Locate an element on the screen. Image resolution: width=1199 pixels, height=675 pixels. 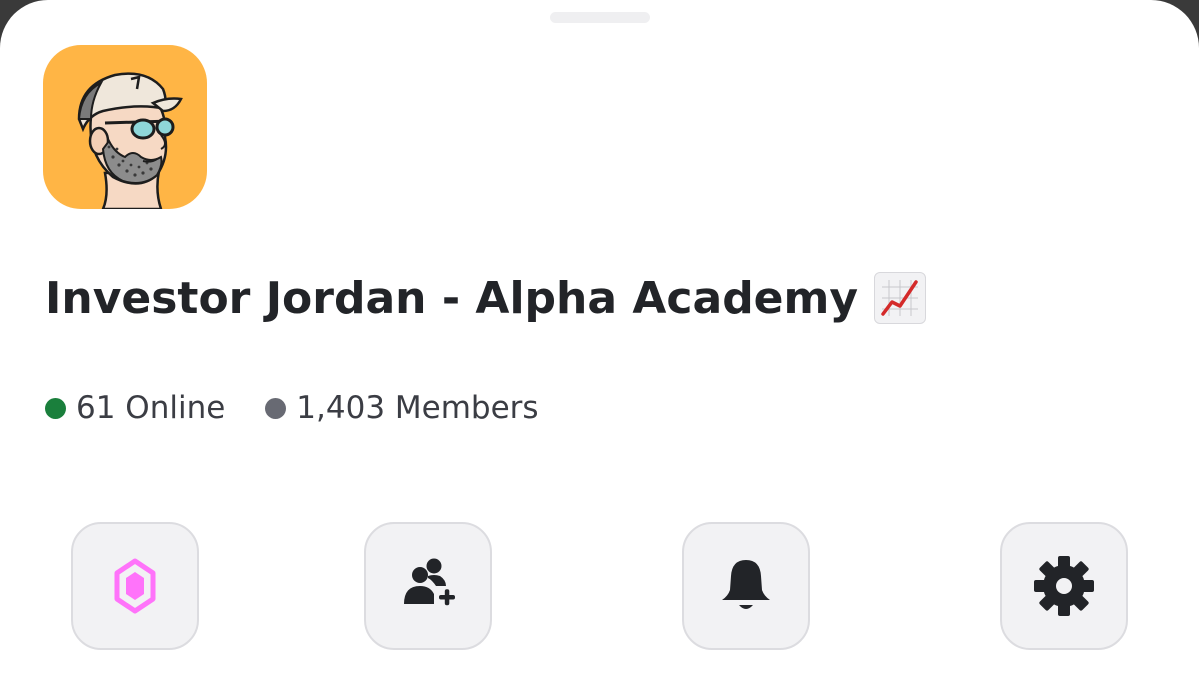
member-stats: 61 Online 1,403 Members is located at coordinates (312, 408).